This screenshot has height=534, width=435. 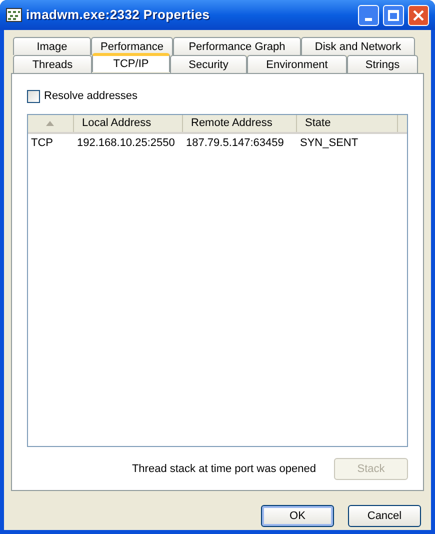 What do you see at coordinates (52, 46) in the screenshot?
I see `tab: Image` at bounding box center [52, 46].